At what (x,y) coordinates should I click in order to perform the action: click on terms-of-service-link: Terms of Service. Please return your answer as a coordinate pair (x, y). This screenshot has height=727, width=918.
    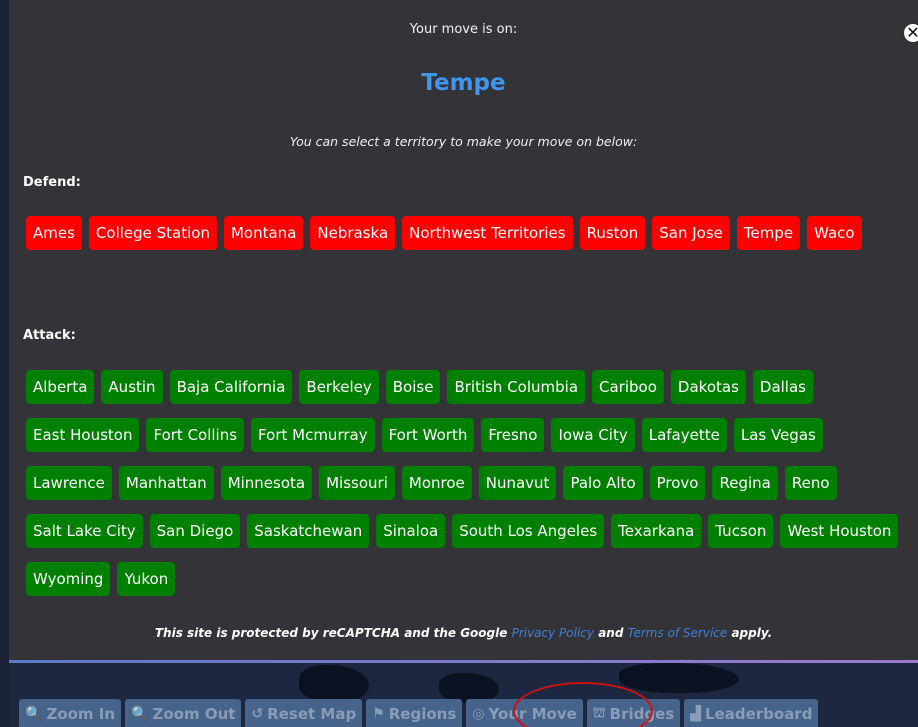
    Looking at the image, I should click on (678, 633).